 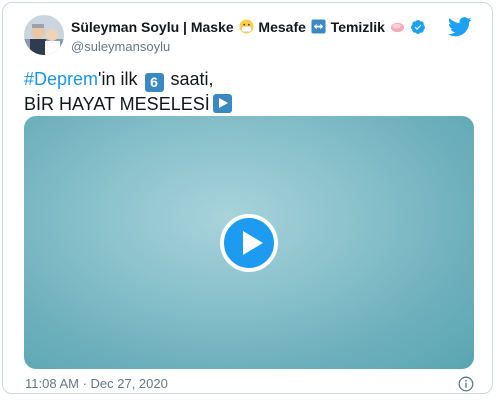 I want to click on soap-icon, so click(x=397, y=27).